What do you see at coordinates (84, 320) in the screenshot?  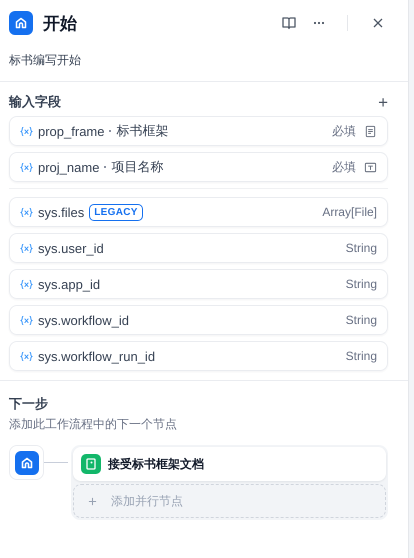 I see `variable-name: sys.workflow_id` at bounding box center [84, 320].